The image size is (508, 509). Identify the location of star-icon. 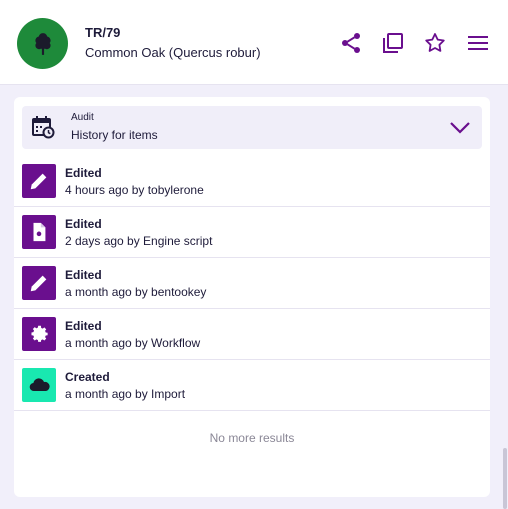
(435, 42).